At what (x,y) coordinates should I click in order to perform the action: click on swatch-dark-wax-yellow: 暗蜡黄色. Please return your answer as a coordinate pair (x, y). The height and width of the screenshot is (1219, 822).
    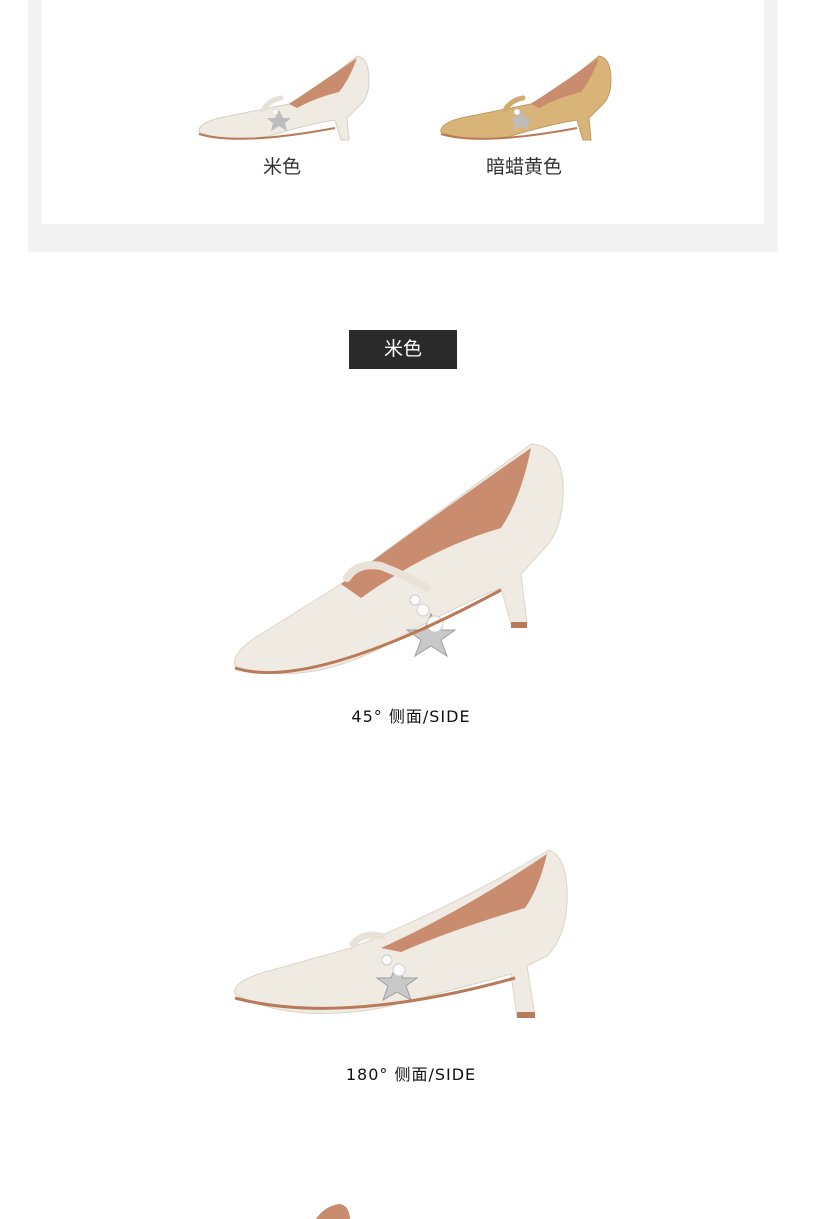
    Looking at the image, I should click on (524, 109).